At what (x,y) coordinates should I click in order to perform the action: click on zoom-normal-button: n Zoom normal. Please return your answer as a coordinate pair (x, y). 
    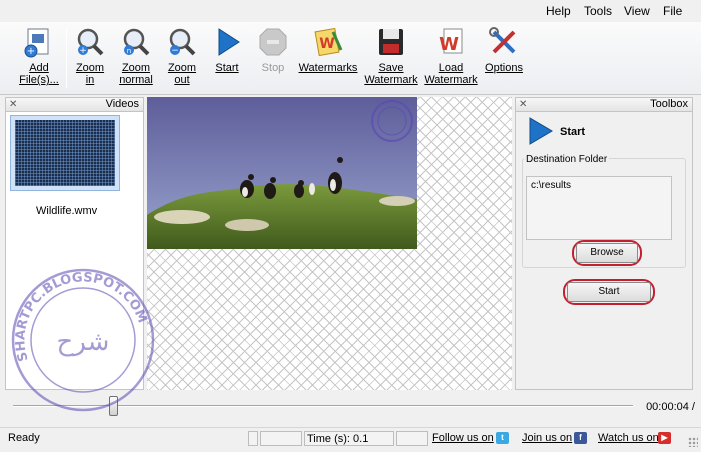
    Looking at the image, I should click on (136, 56).